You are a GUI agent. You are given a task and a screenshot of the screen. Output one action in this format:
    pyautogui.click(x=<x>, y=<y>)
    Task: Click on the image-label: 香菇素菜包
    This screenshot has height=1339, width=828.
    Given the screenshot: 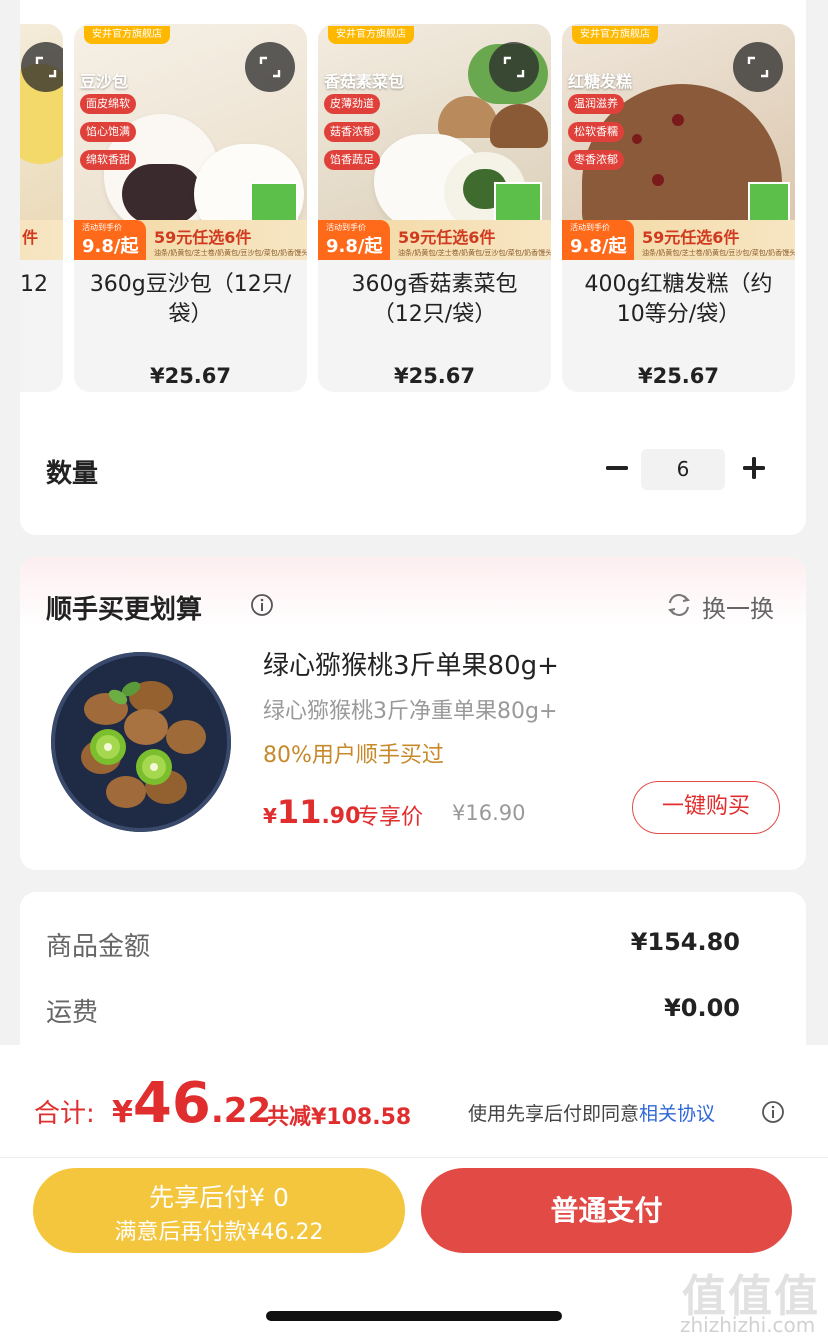 What is the action you would take?
    pyautogui.click(x=364, y=81)
    